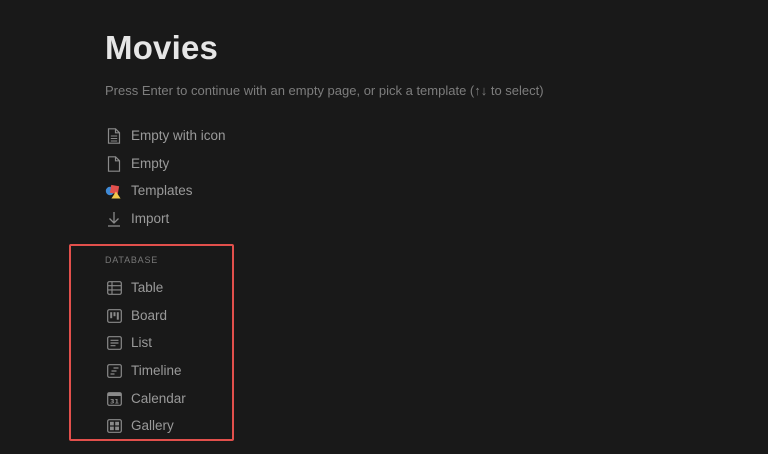  I want to click on page-with-lines-icon, so click(114, 136).